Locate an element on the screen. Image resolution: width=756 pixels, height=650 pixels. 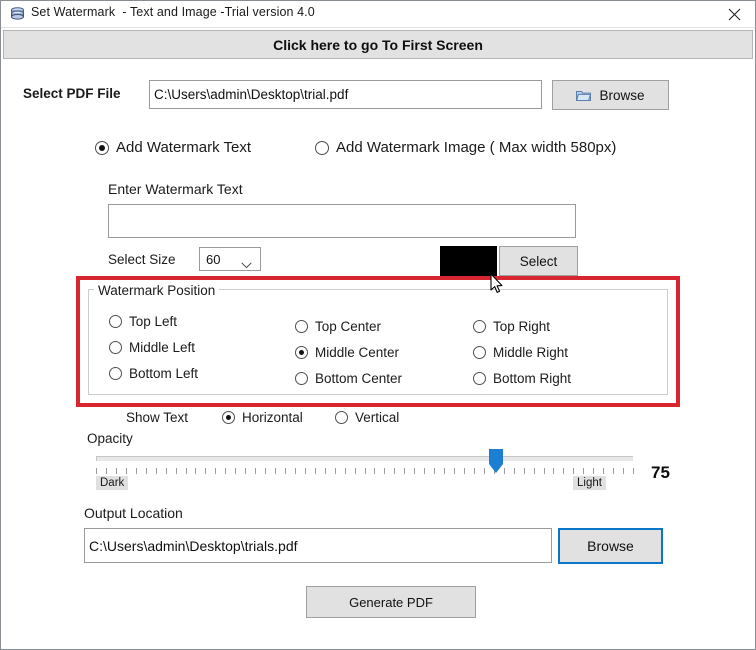
browse-source-label: Browse is located at coordinates (622, 95).